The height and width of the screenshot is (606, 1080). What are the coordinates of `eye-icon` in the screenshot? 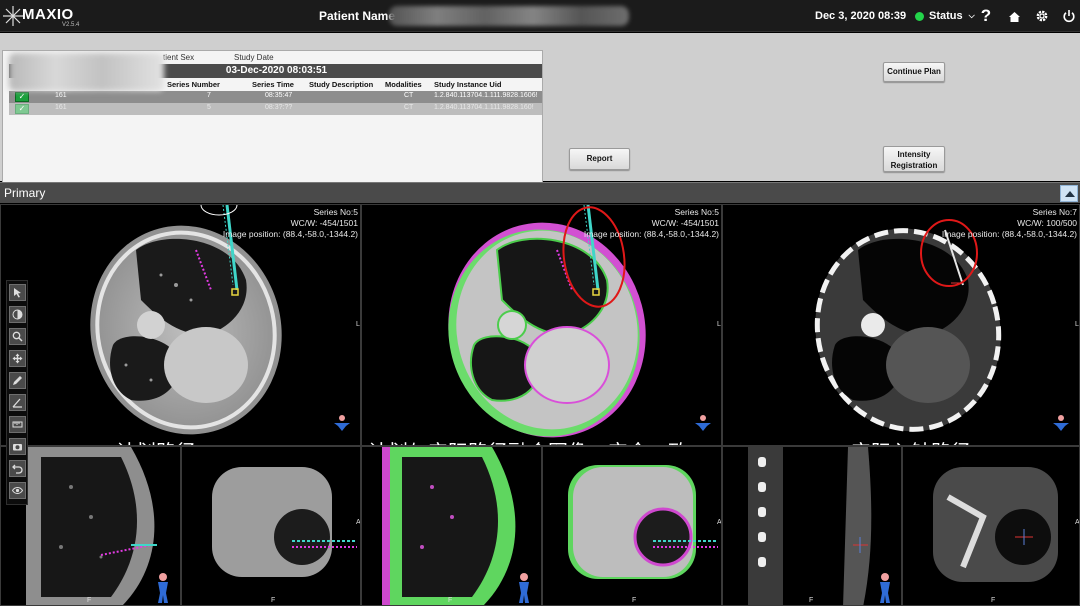 It's located at (17, 490).